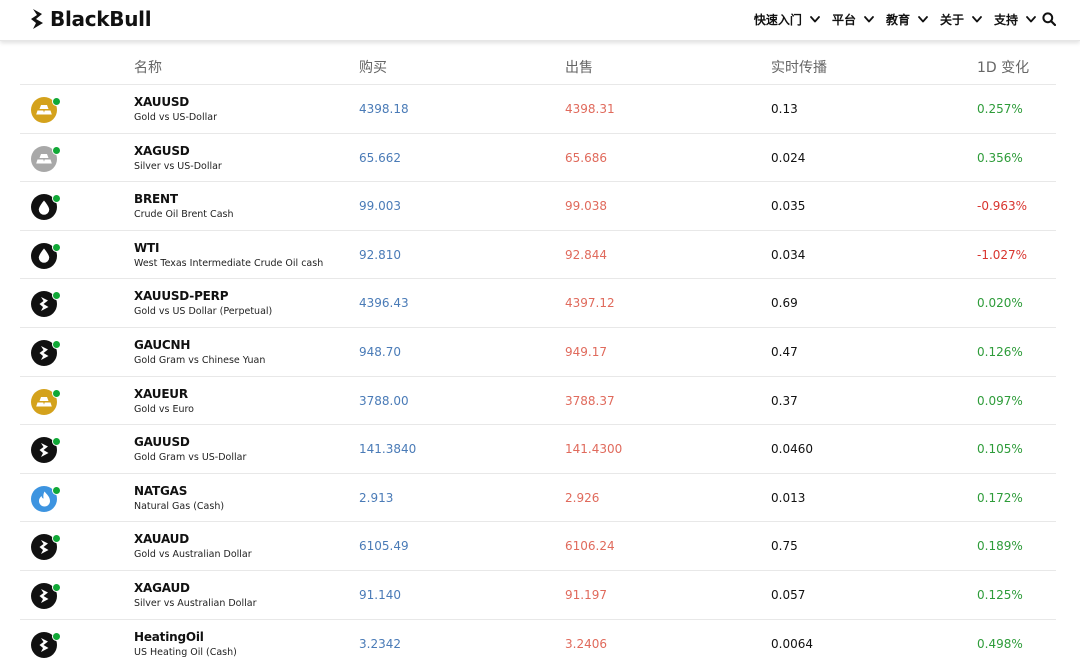 This screenshot has width=1080, height=665. I want to click on buy-price: 99.003, so click(380, 206).